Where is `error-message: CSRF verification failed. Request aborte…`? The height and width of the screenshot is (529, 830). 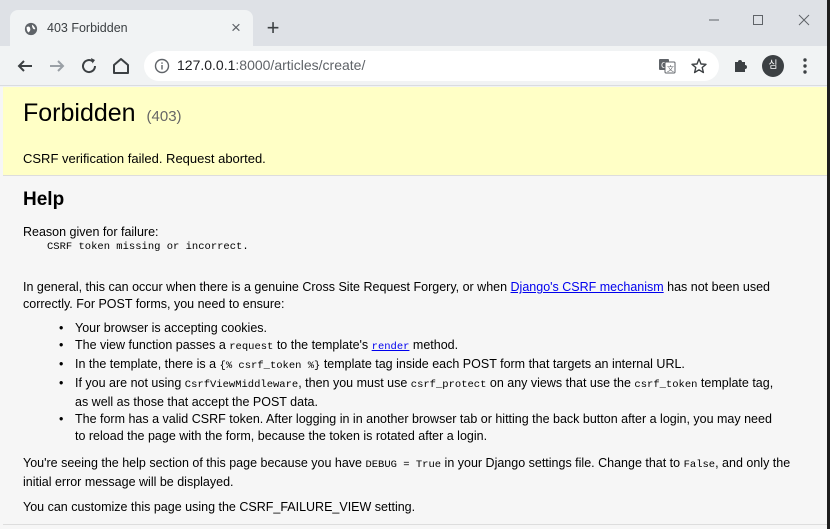 error-message: CSRF verification failed. Request aborte… is located at coordinates (144, 158).